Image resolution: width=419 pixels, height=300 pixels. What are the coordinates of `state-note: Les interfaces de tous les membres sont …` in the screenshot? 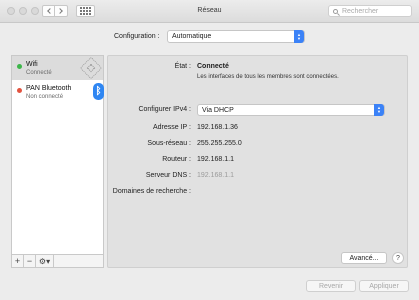 It's located at (268, 77).